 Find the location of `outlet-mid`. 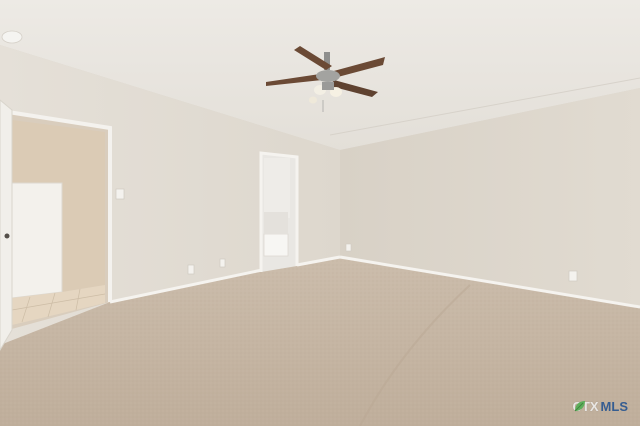

outlet-mid is located at coordinates (222, 263).